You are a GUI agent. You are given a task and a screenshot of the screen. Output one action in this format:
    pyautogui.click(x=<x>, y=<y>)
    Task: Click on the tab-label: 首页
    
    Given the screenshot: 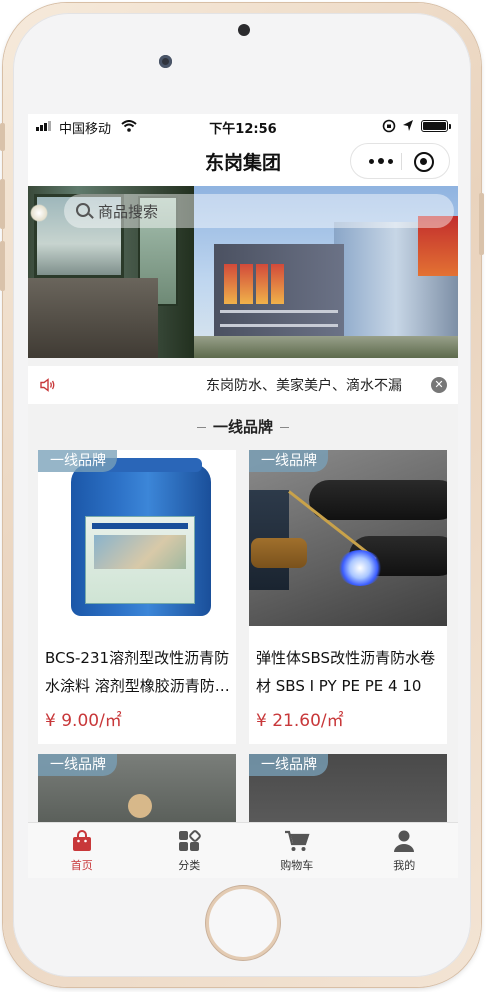 What is the action you would take?
    pyautogui.click(x=81, y=865)
    